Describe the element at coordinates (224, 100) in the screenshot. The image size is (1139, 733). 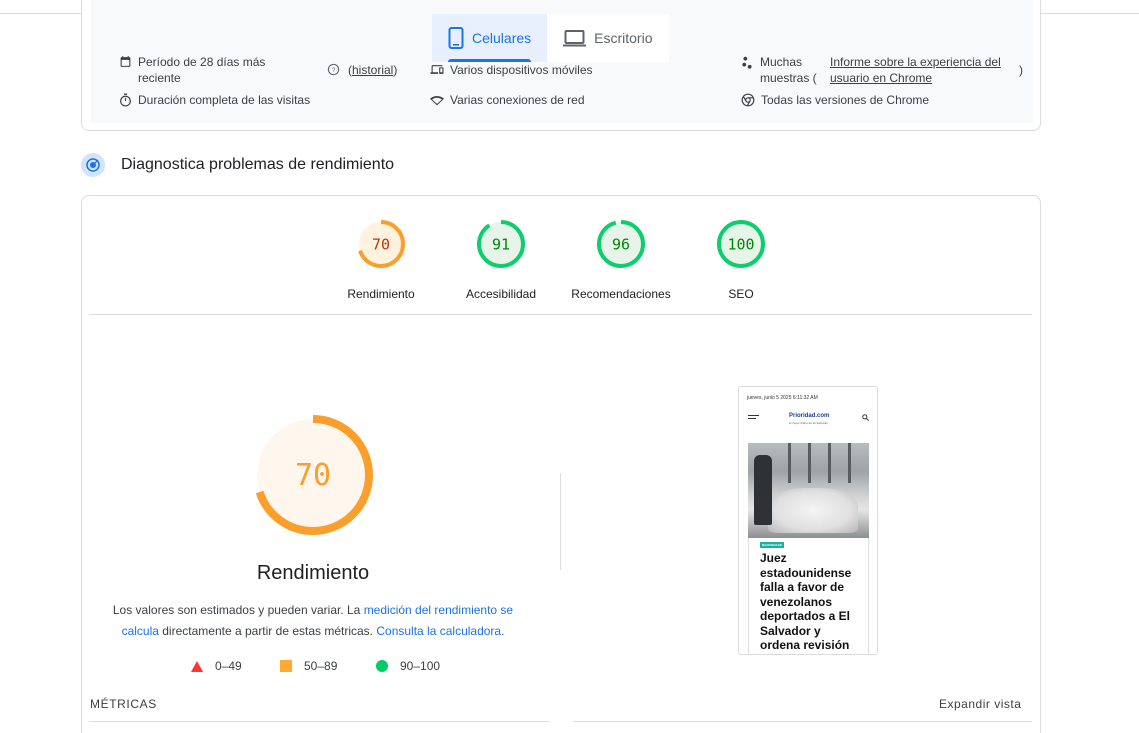
I see `info-duration-text: Duración completa de las visitas` at that location.